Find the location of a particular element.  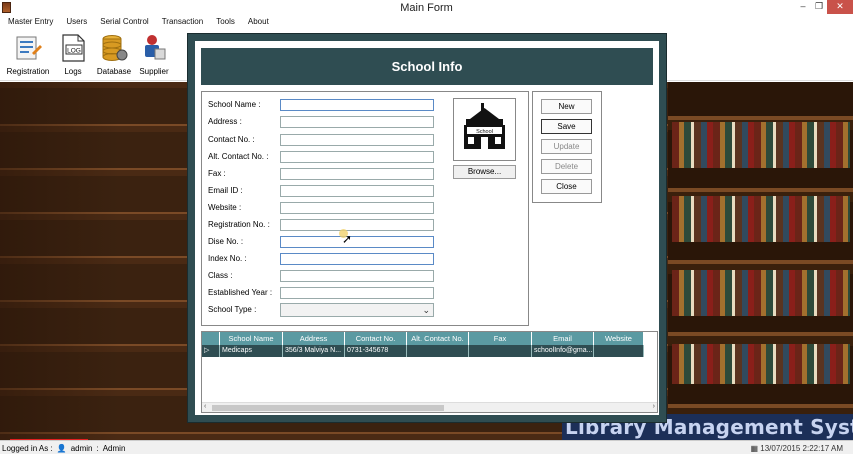

cell-website is located at coordinates (619, 351).